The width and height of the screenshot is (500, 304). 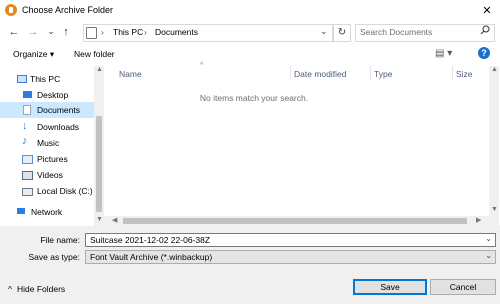 I want to click on videos-icon, so click(x=27, y=175).